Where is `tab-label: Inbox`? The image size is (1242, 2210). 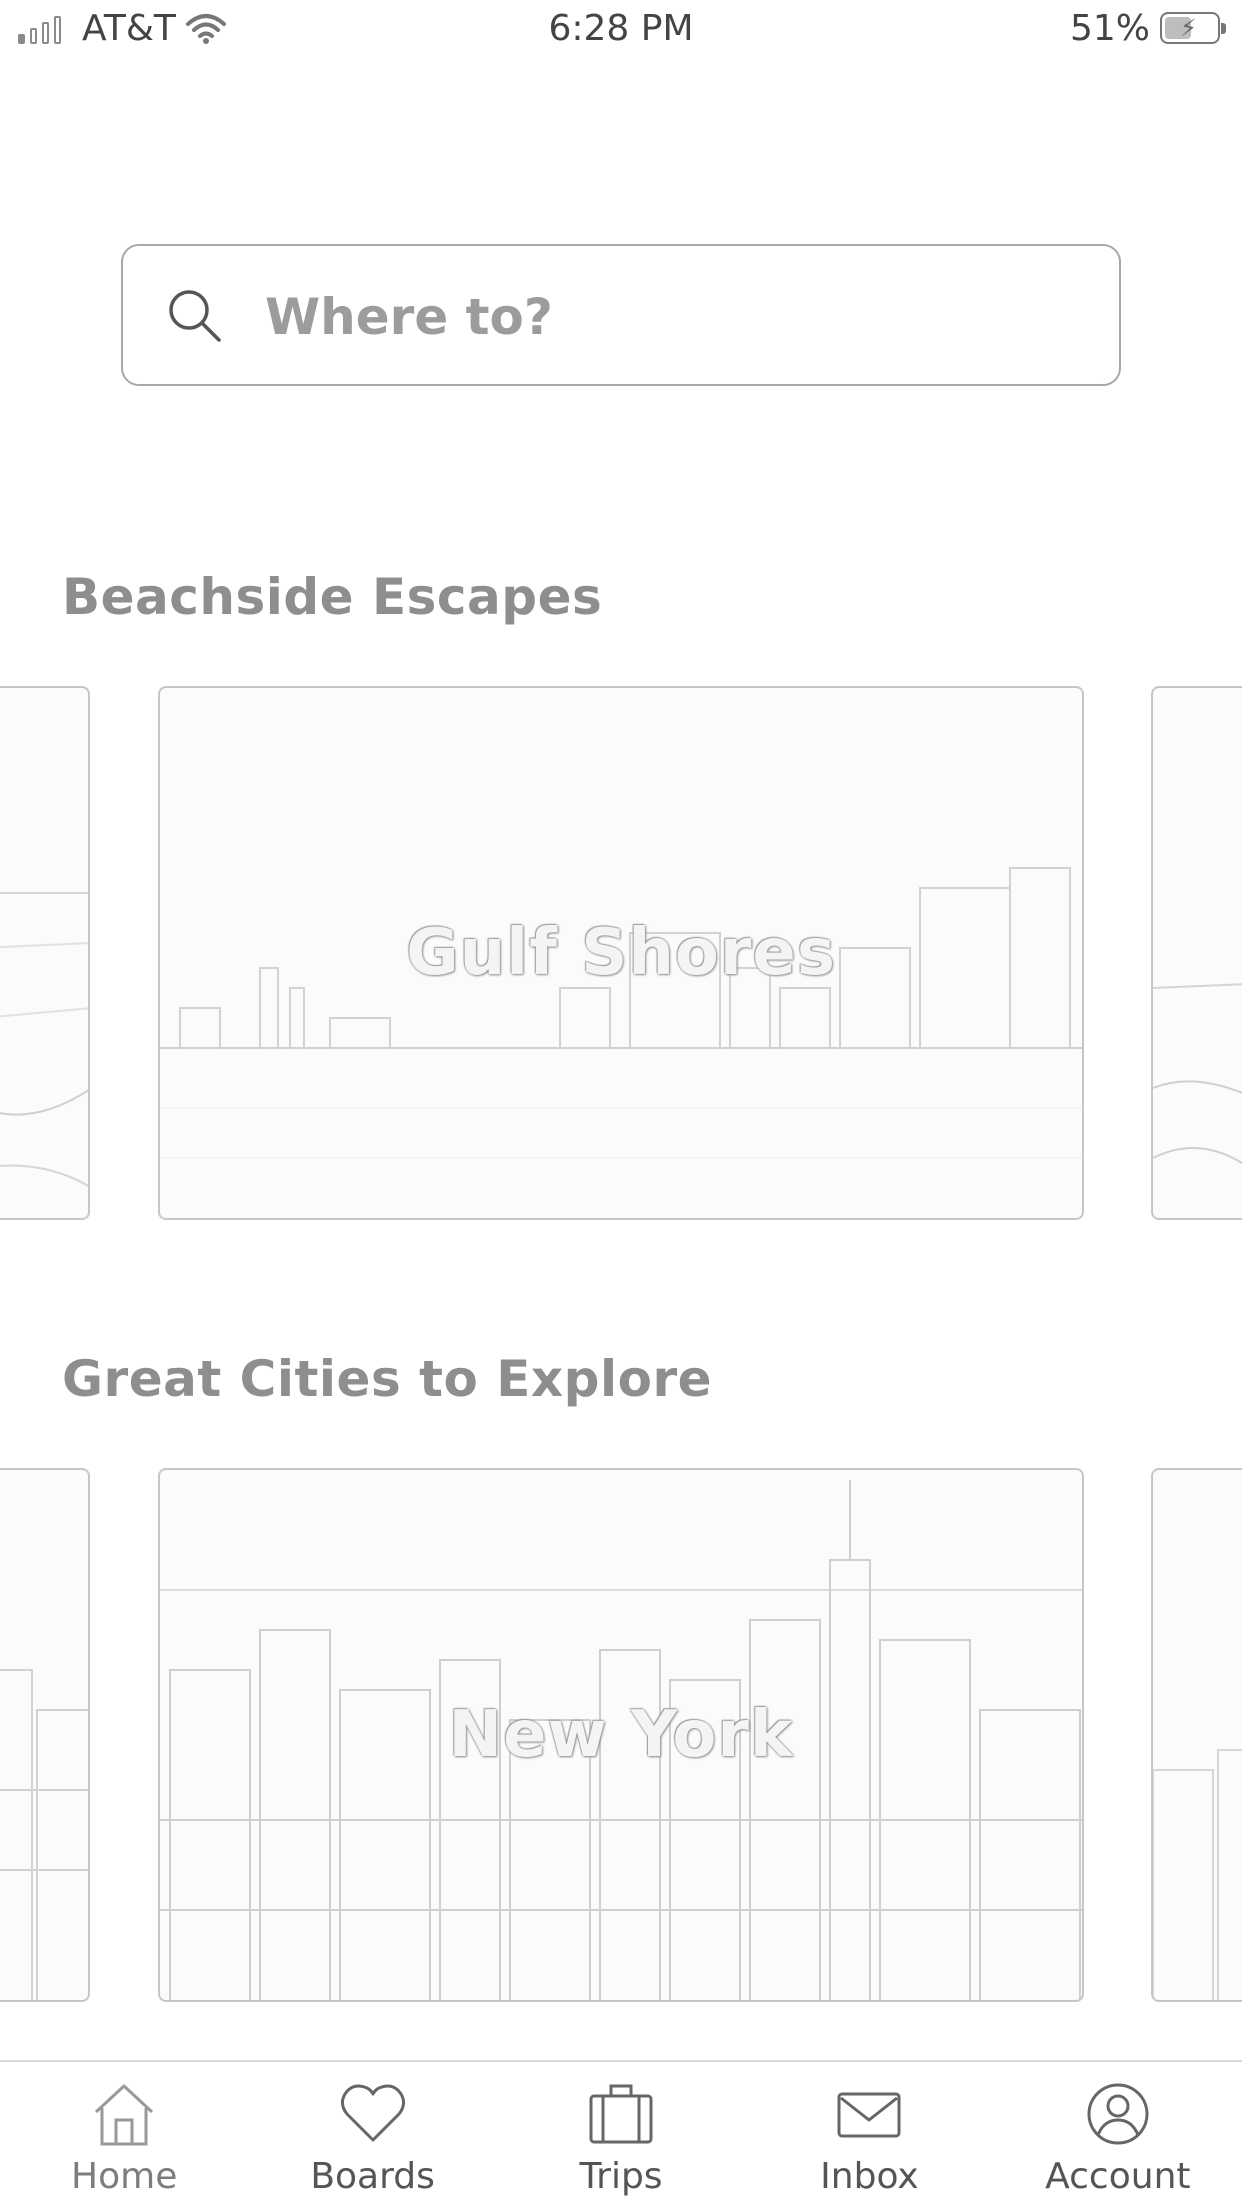
tab-label: Inbox is located at coordinates (869, 2176).